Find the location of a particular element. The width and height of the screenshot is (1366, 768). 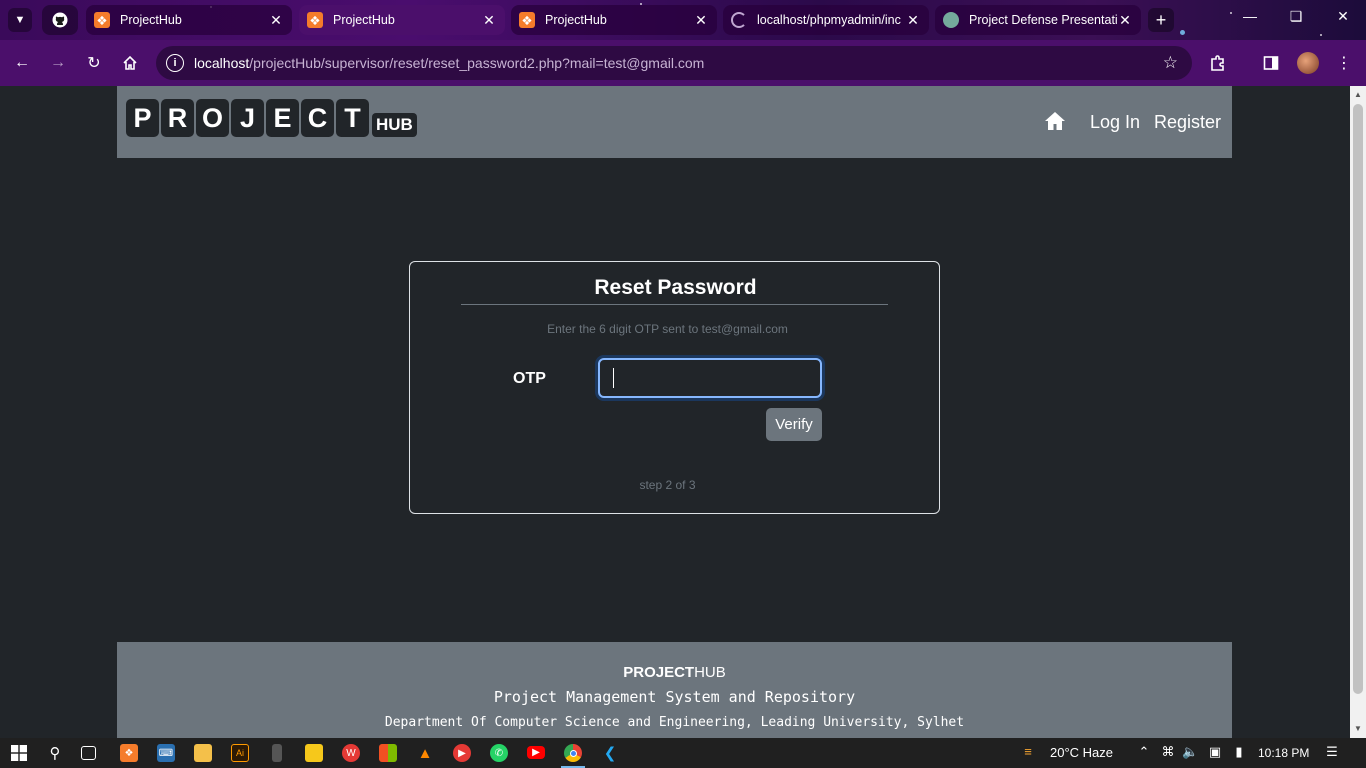

taskbar-keyboard: ⌨ is located at coordinates (166, 753).